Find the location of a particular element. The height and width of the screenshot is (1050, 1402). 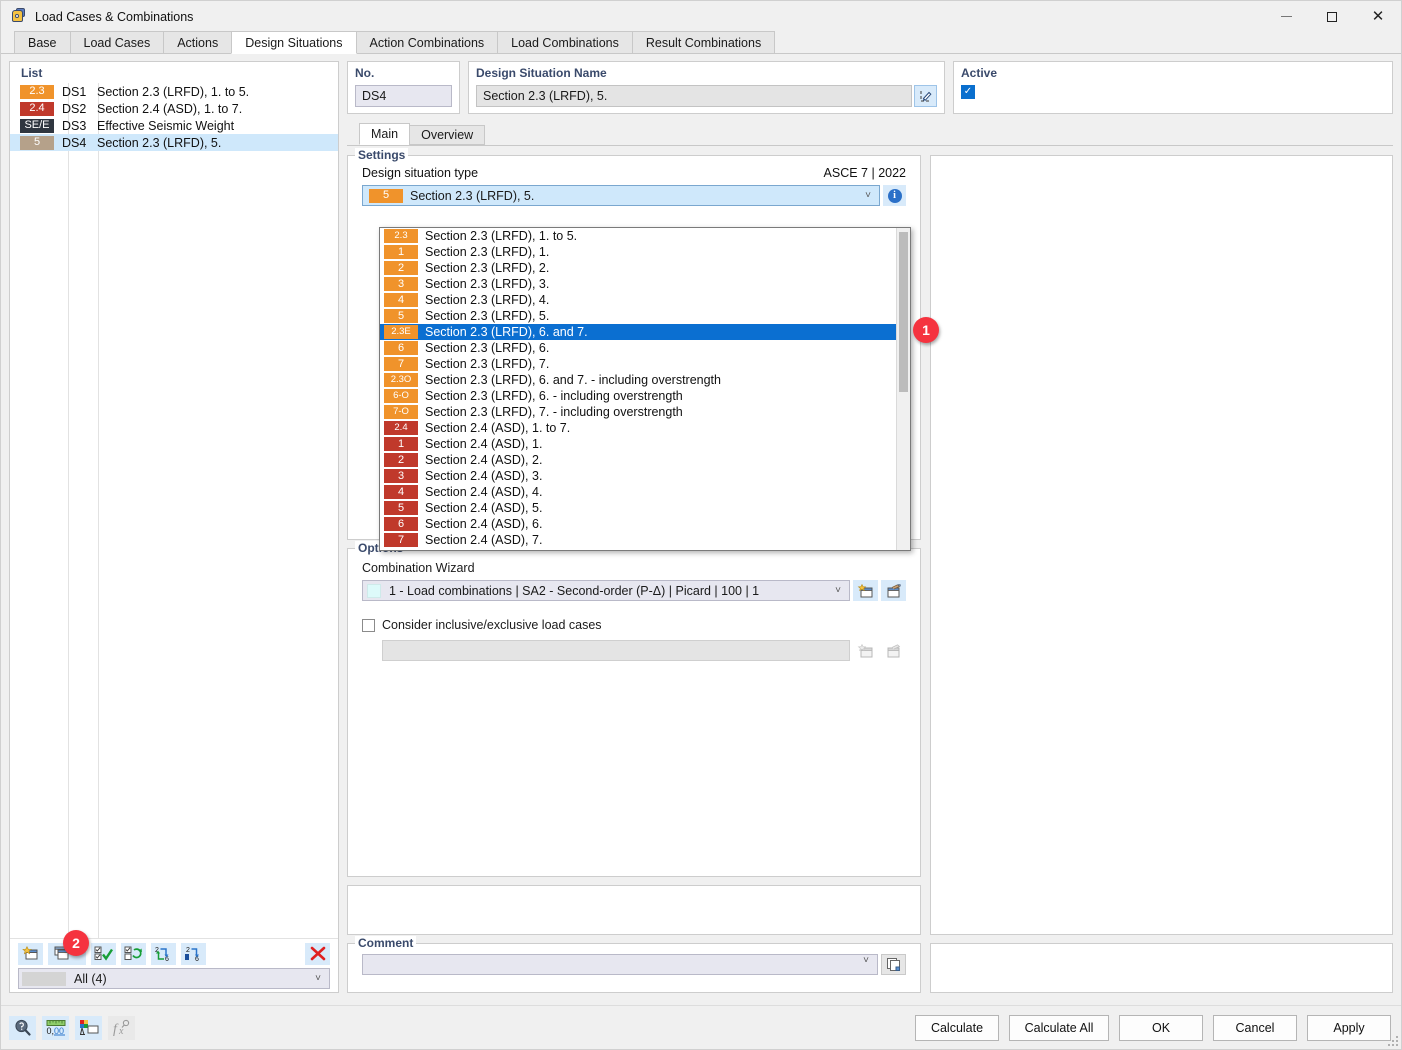

dropdown-scrollbar is located at coordinates (903, 389).